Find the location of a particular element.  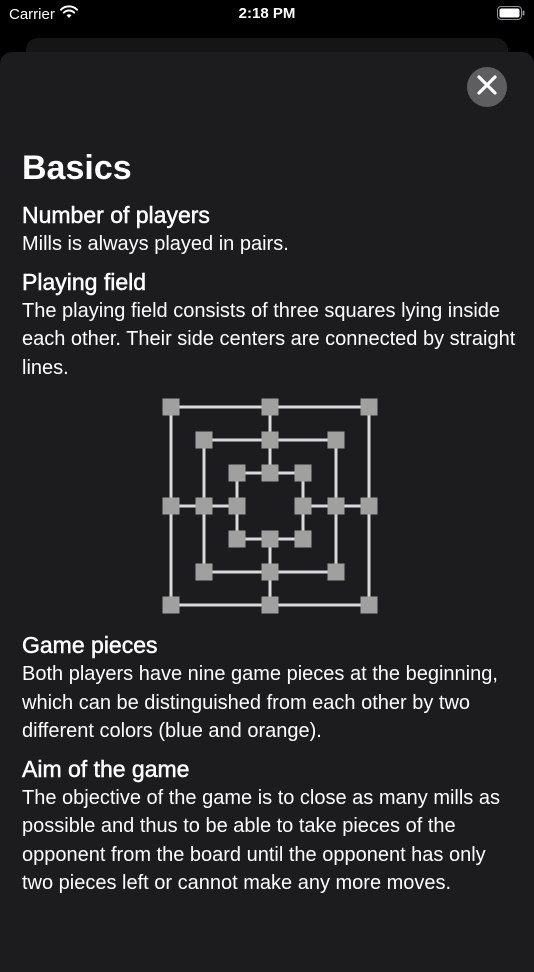

status-time: 2:18 PM is located at coordinates (267, 13).